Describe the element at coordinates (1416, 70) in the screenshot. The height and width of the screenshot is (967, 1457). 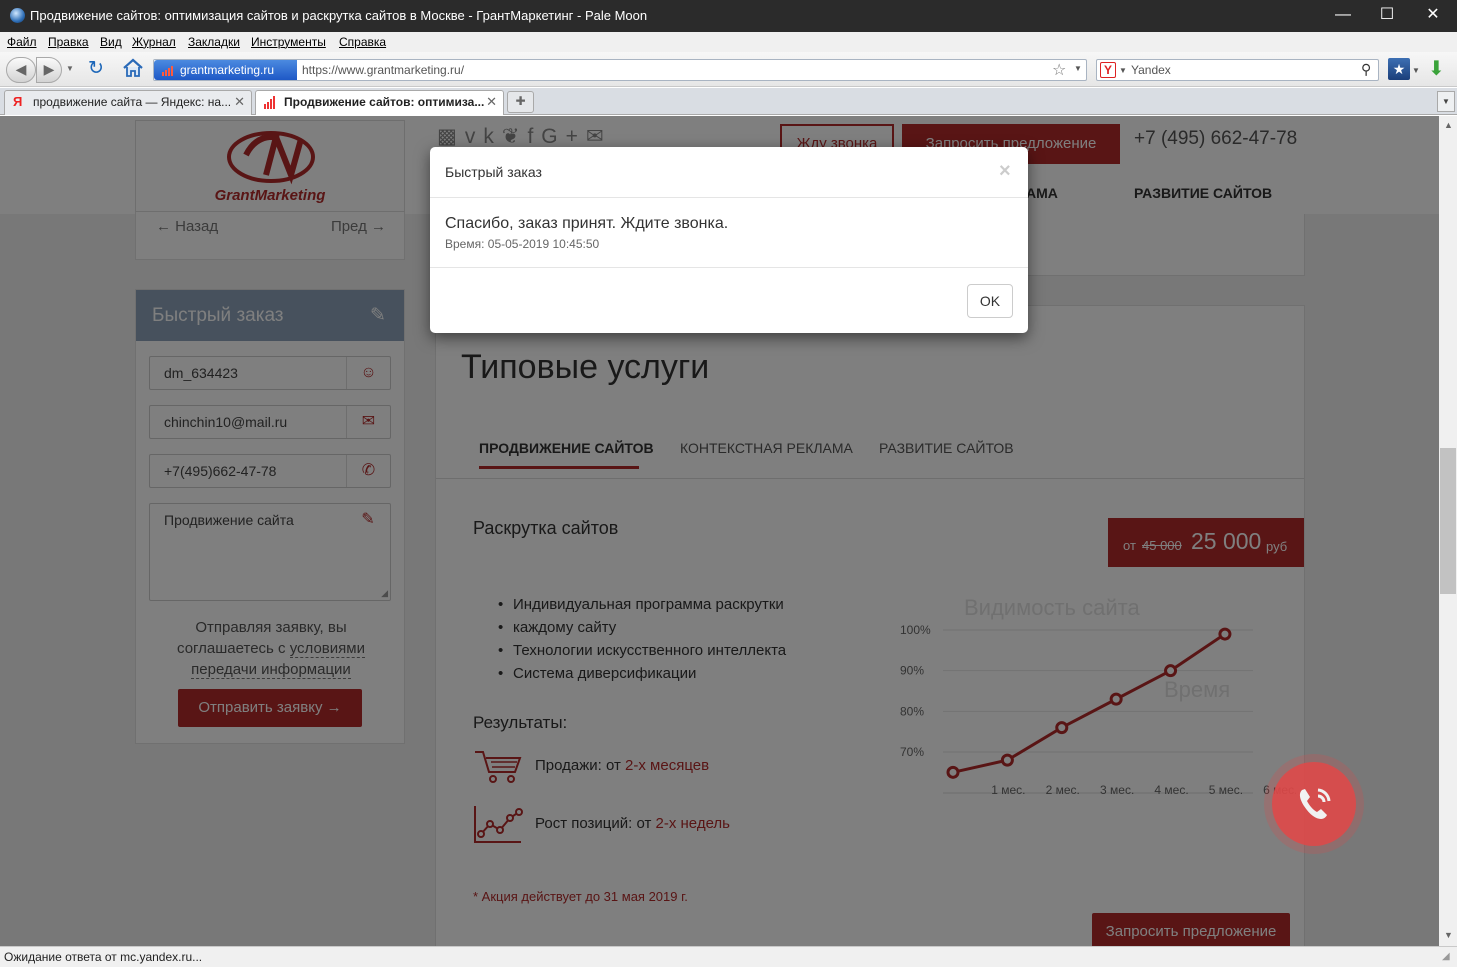
I see `bookmarks-dropdown-icon: ▼` at that location.